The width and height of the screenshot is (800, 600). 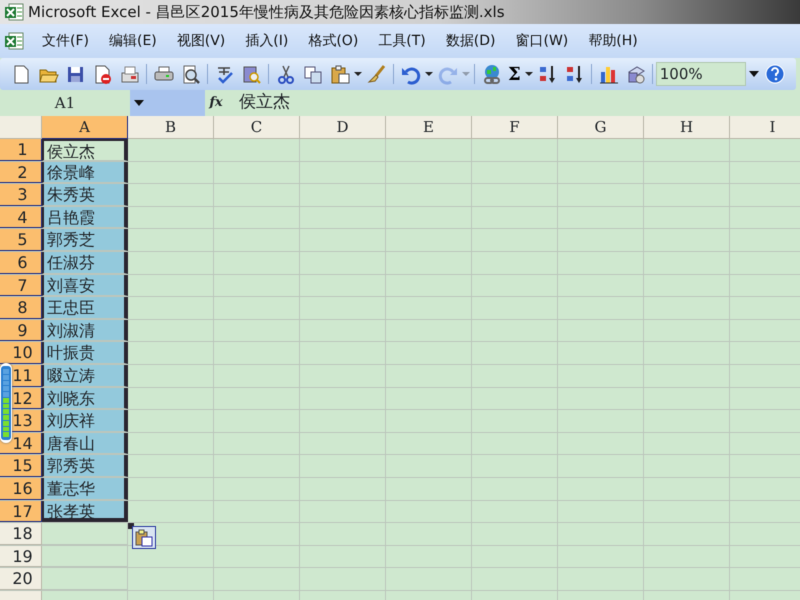 What do you see at coordinates (85, 263) in the screenshot?
I see `table-cell: 任淑芬` at bounding box center [85, 263].